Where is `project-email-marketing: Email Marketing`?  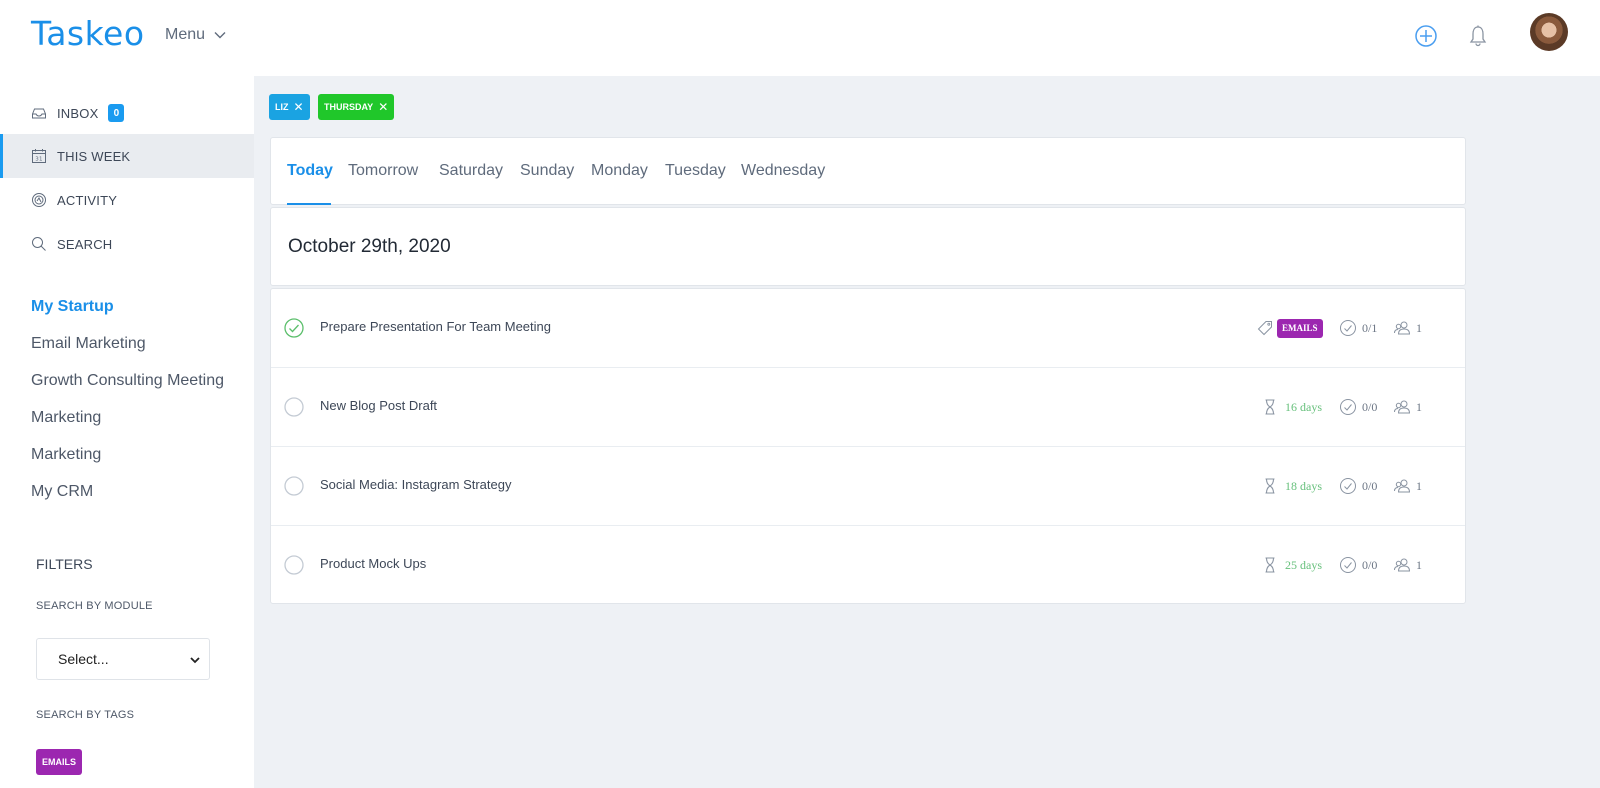
project-email-marketing: Email Marketing is located at coordinates (88, 344).